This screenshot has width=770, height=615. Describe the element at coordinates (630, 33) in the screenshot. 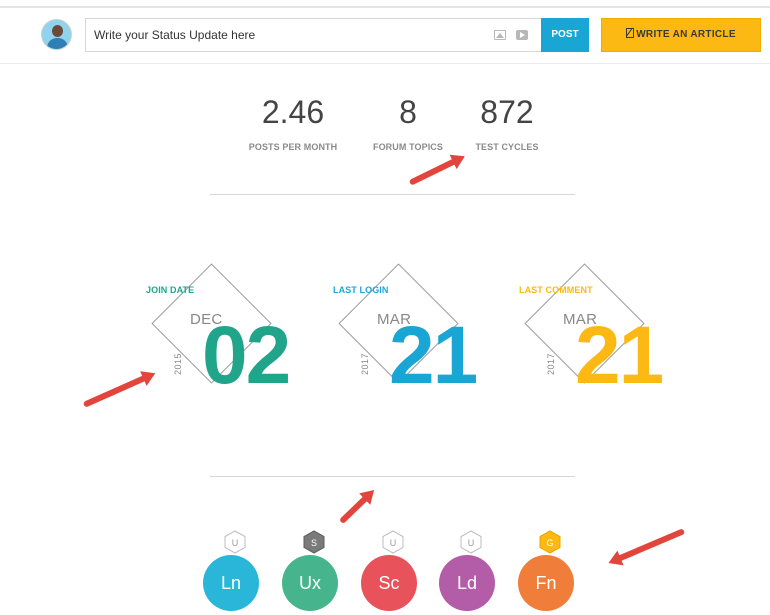

I see `edit-icon` at that location.